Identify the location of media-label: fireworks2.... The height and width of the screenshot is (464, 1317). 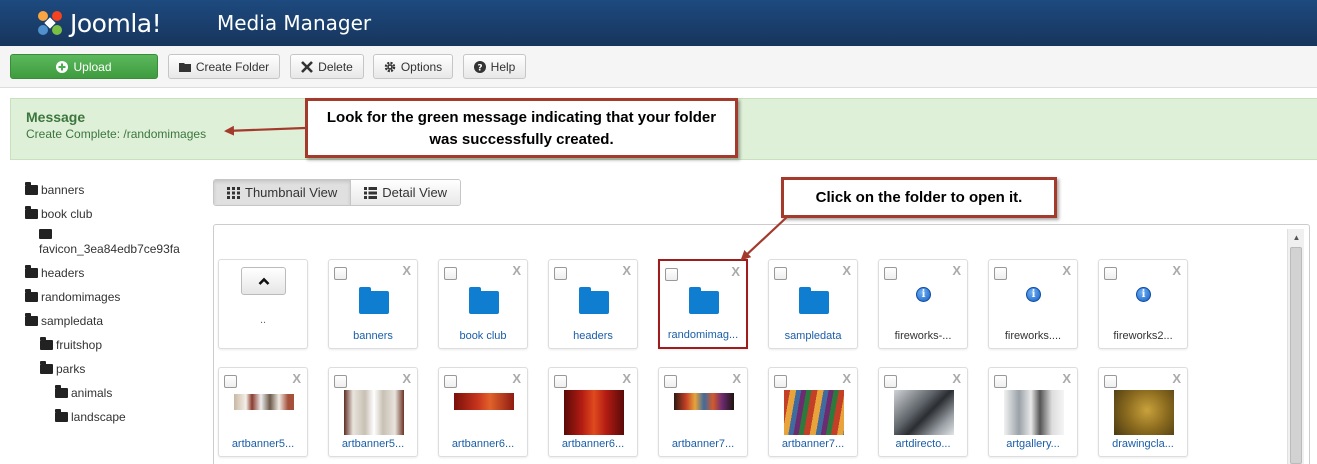
(1143, 336).